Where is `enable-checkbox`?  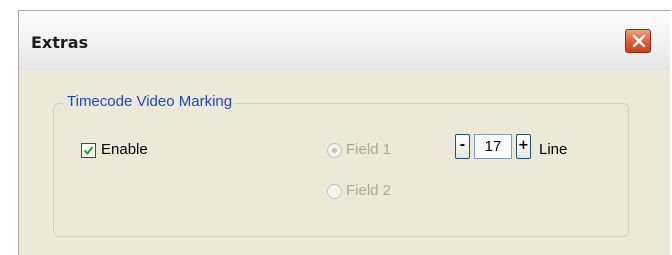 enable-checkbox is located at coordinates (88, 150).